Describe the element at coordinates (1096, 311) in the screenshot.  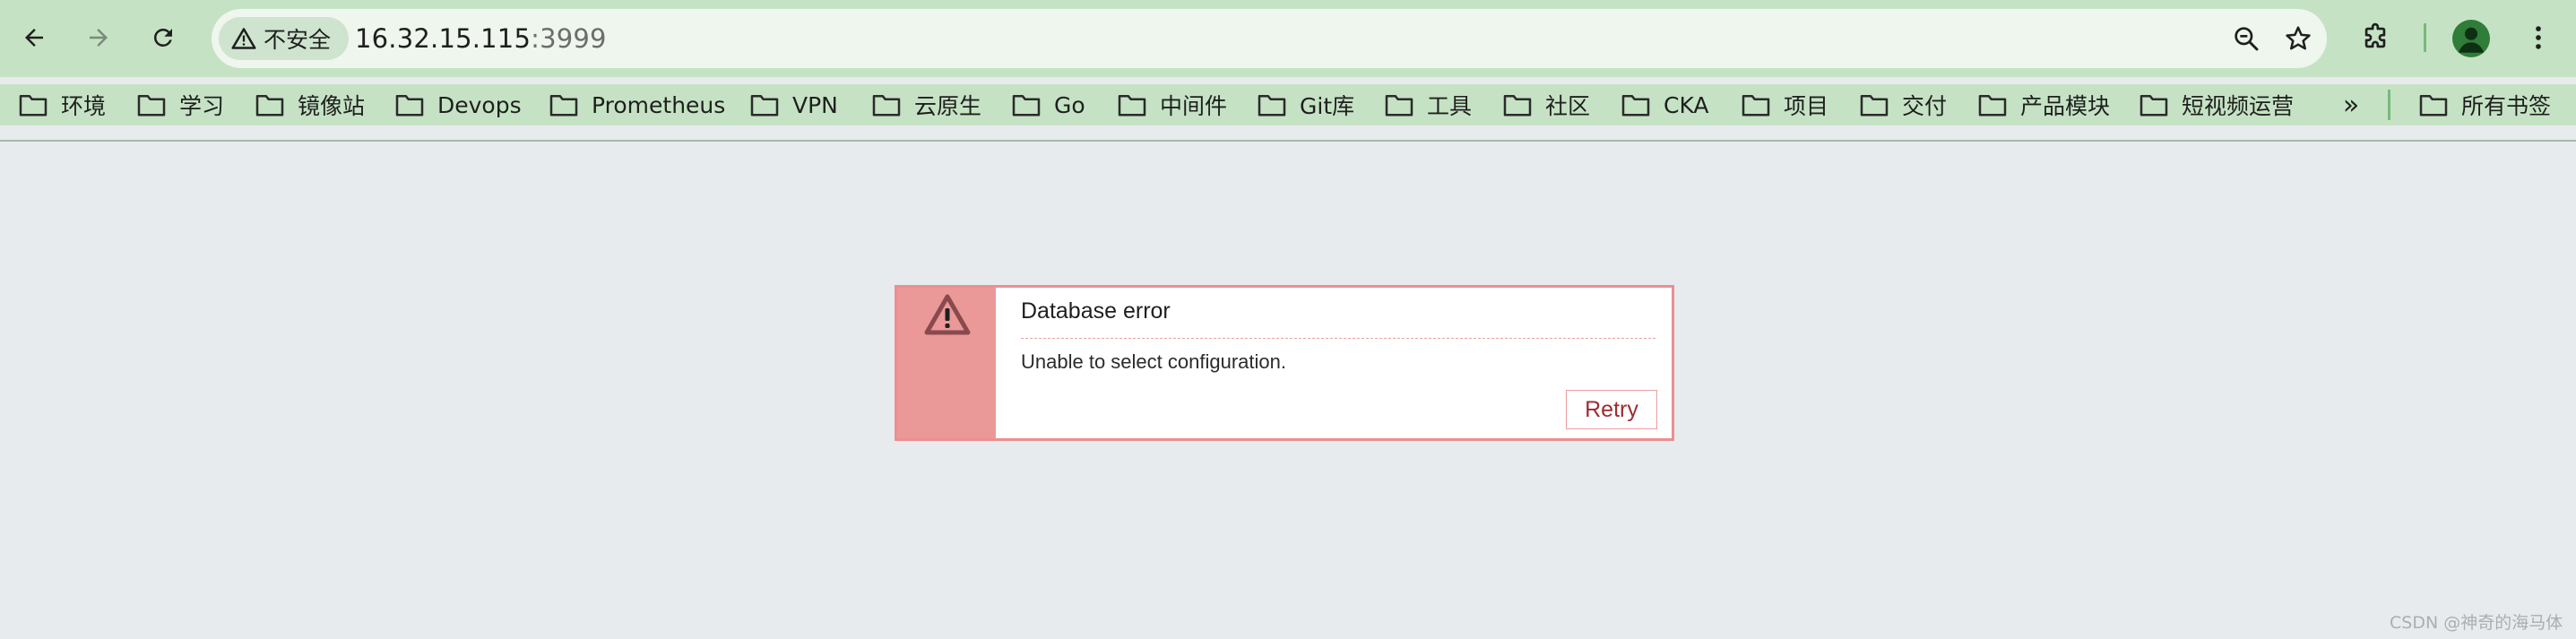
I see `alert-title: Database error` at that location.